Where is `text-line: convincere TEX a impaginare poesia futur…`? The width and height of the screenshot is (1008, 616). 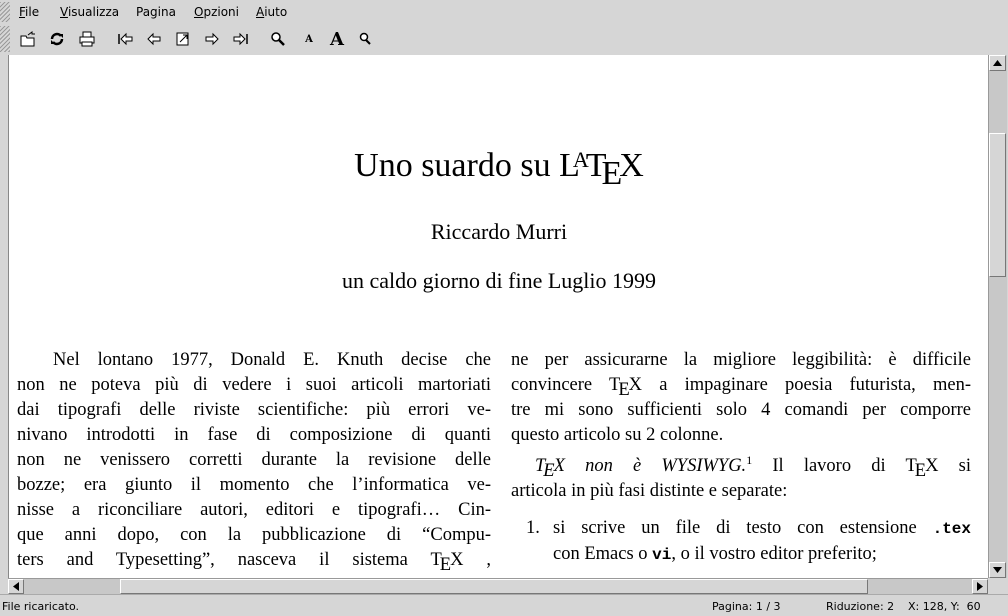 text-line: convincere TEX a impaginare poesia futur… is located at coordinates (741, 387).